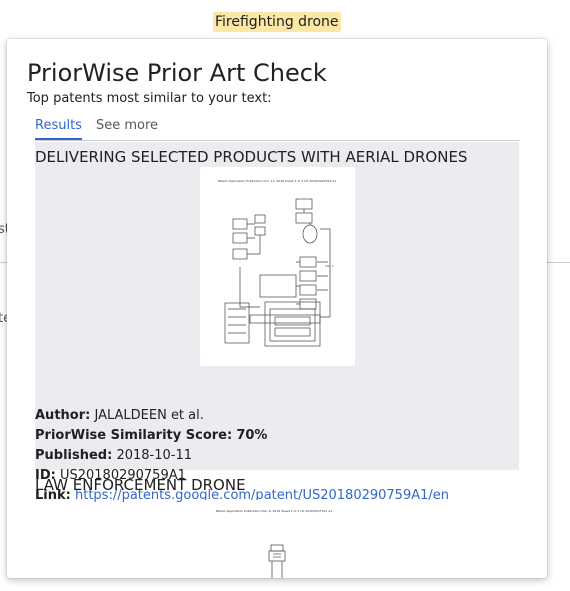 Image resolution: width=570 pixels, height=591 pixels. I want to click on tab-results: Results, so click(58, 129).